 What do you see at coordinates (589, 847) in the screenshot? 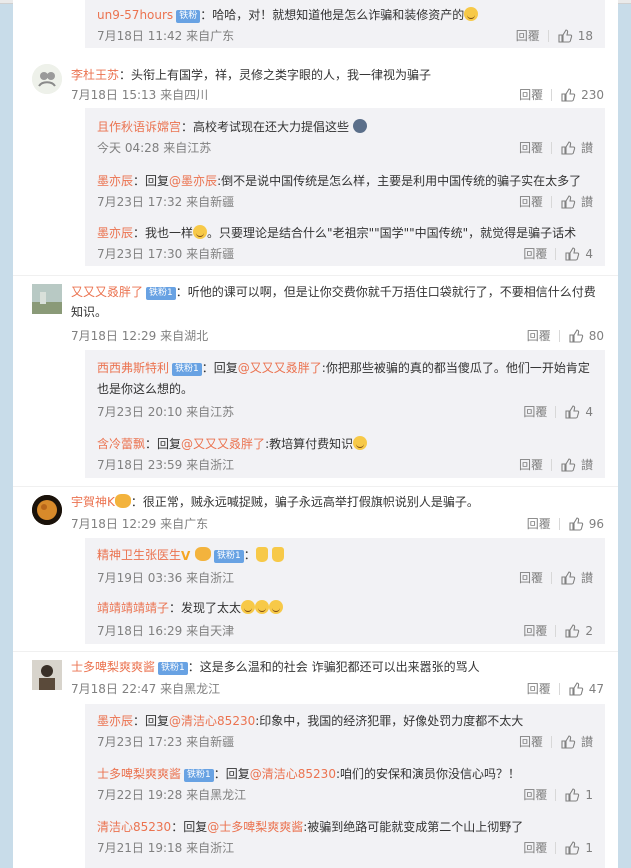
I see `like-count: 1` at bounding box center [589, 847].